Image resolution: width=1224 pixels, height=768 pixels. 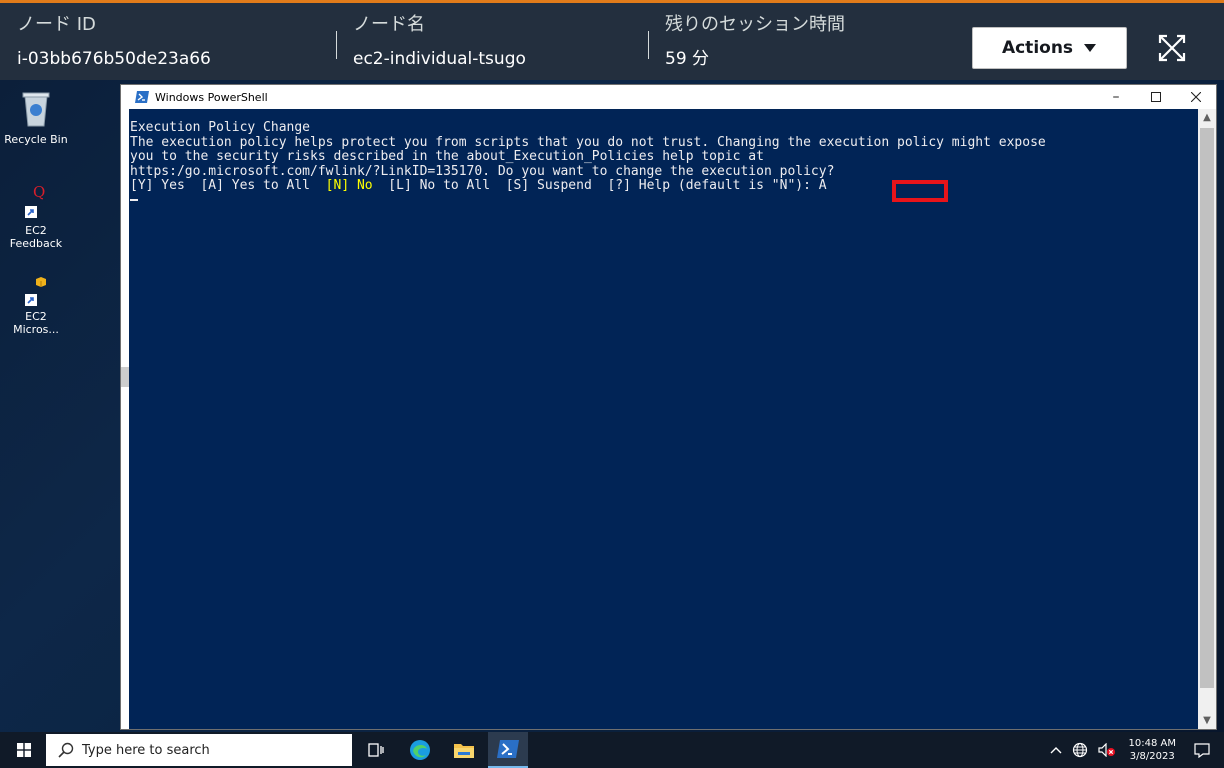 What do you see at coordinates (822, 185) in the screenshot?
I see `user-answer: A` at bounding box center [822, 185].